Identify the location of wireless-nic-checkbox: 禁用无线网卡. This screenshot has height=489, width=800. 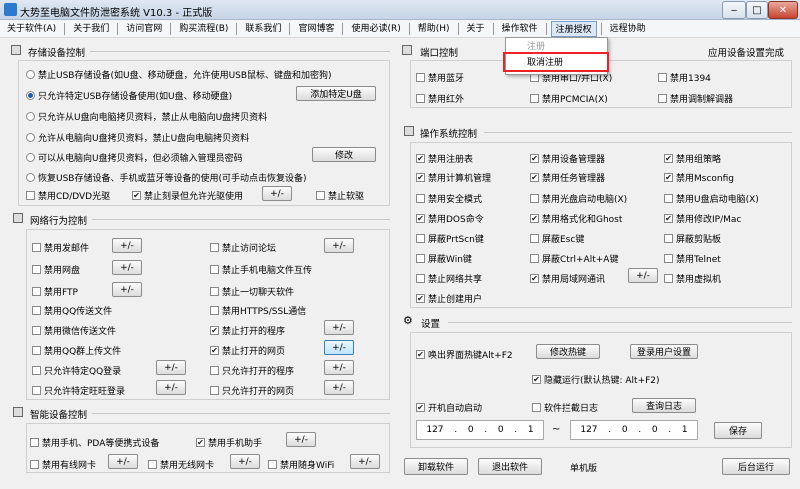
(181, 464).